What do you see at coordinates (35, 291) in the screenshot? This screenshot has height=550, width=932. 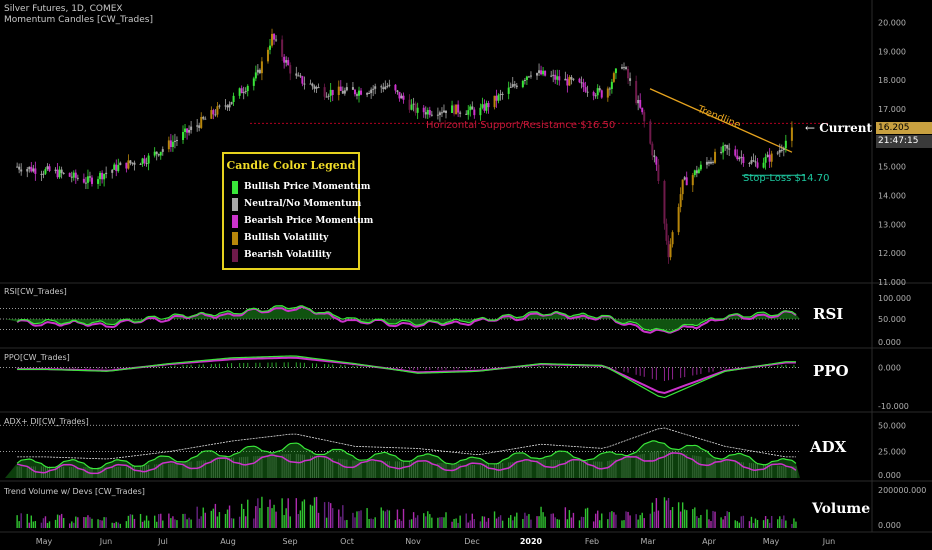 I see `pane-title-rsi: RSI[CW_Trades]` at bounding box center [35, 291].